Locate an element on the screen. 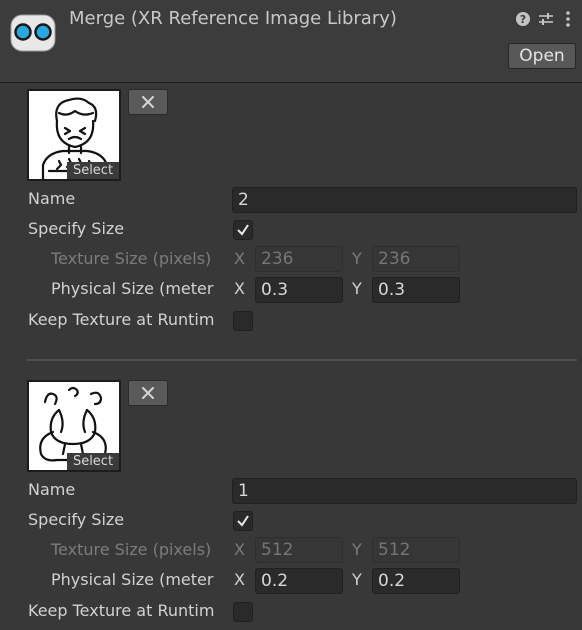 The image size is (582, 630). texture-width-field: 512 is located at coordinates (299, 550).